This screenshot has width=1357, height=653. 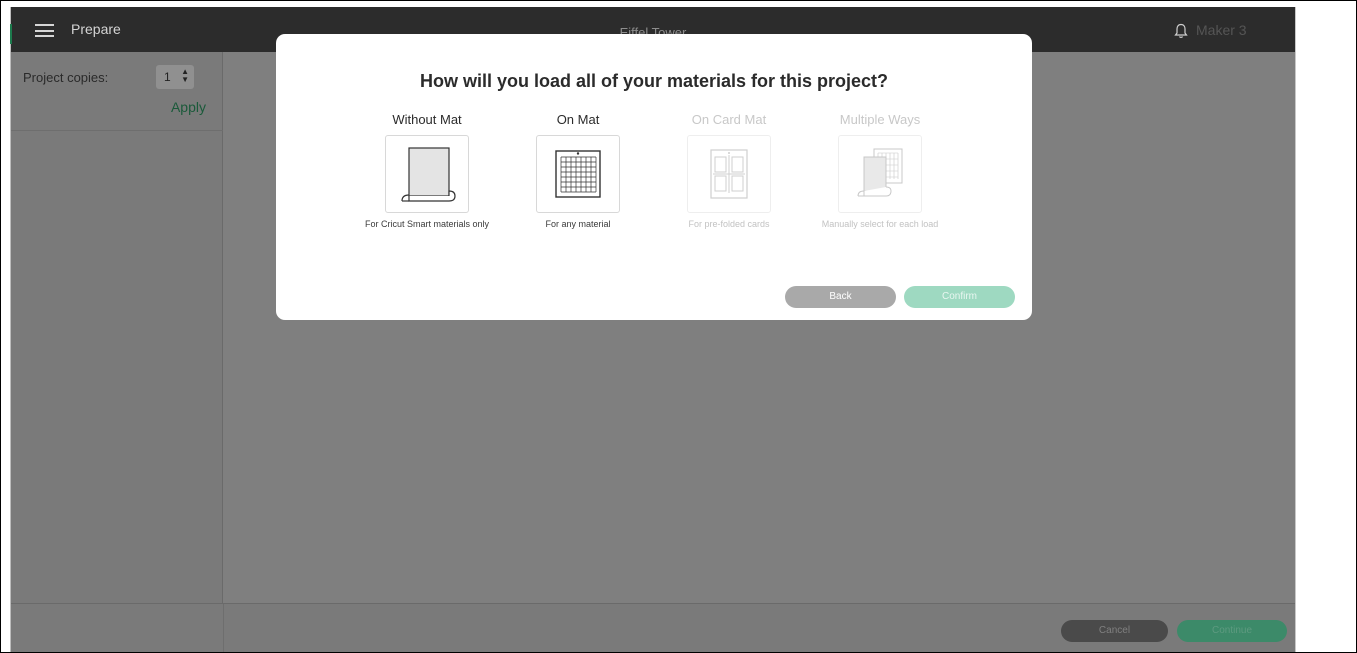 I want to click on apply-button: Apply, so click(x=188, y=107).